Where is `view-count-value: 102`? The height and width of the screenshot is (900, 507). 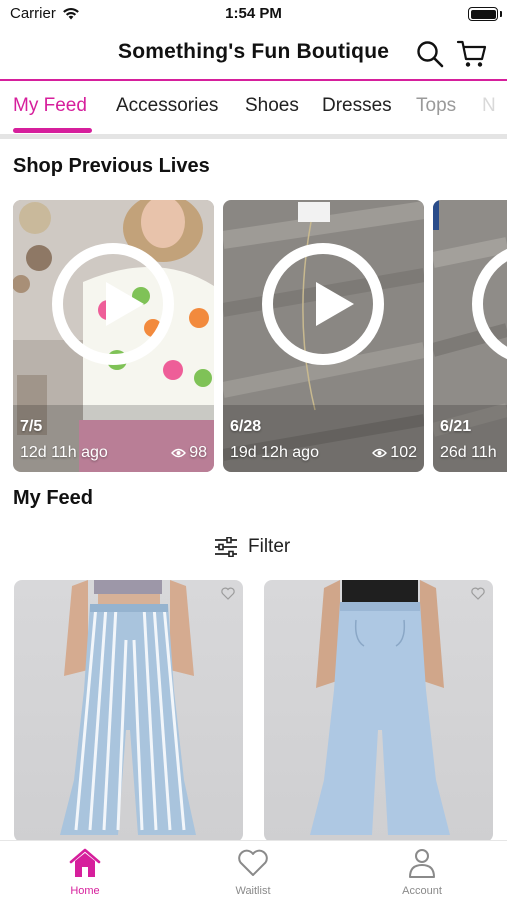 view-count-value: 102 is located at coordinates (403, 452).